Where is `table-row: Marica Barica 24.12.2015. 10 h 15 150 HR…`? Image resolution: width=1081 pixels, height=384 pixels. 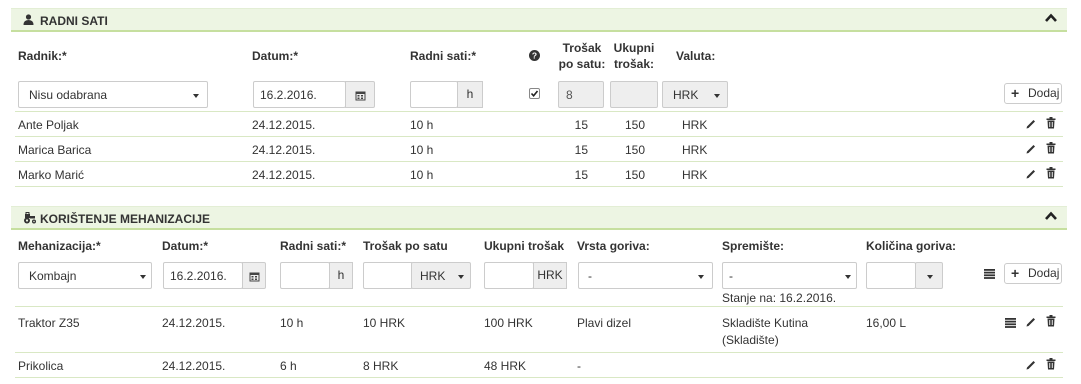 table-row: Marica Barica 24.12.2015. 10 h 15 150 HR… is located at coordinates (539, 149).